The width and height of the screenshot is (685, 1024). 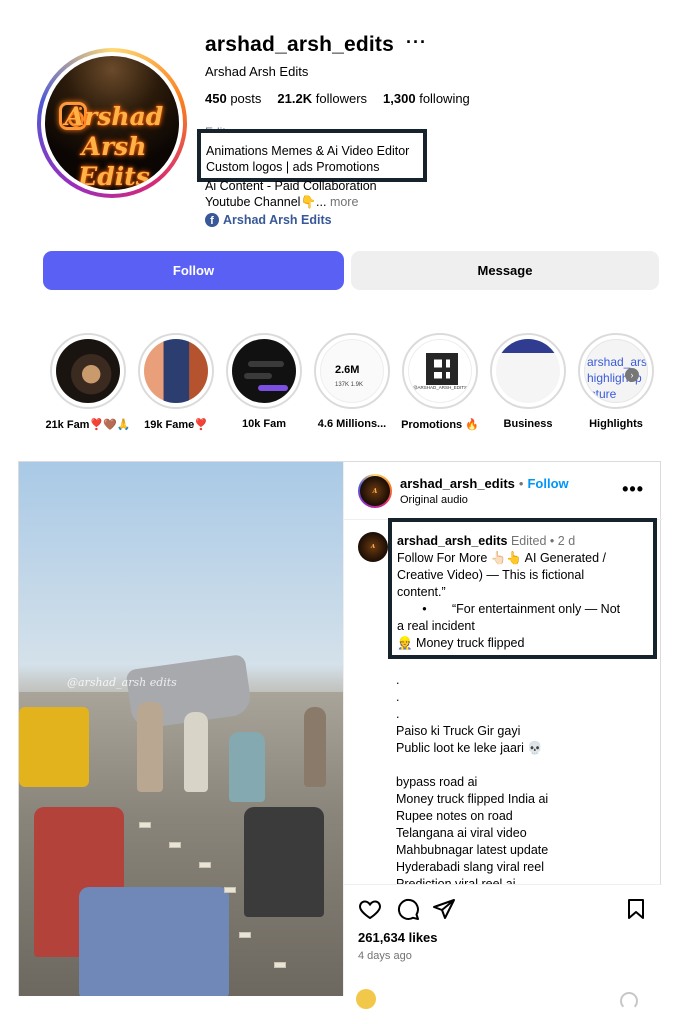 I want to click on share-icon, so click(x=444, y=909).